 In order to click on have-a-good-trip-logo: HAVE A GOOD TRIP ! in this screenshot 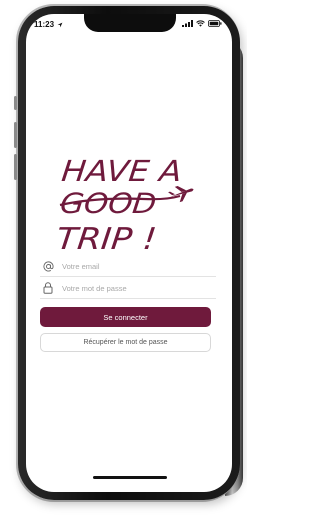, I will do `click(125, 205)`.